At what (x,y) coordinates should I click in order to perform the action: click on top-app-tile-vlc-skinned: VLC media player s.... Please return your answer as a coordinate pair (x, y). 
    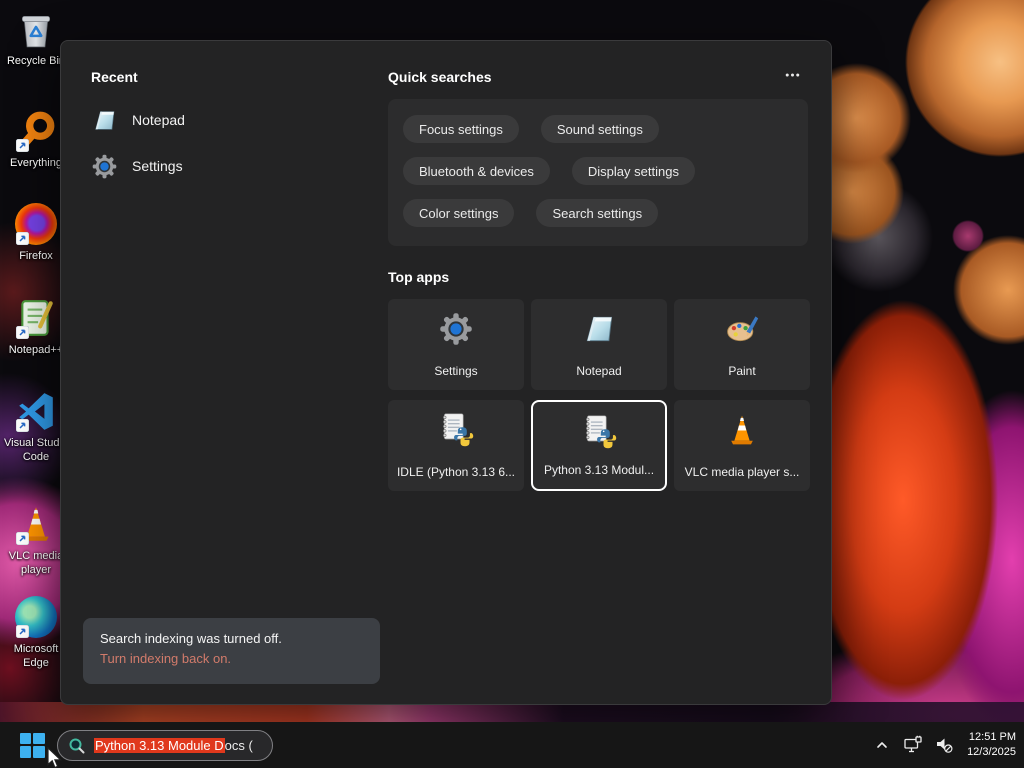
    Looking at the image, I should click on (742, 445).